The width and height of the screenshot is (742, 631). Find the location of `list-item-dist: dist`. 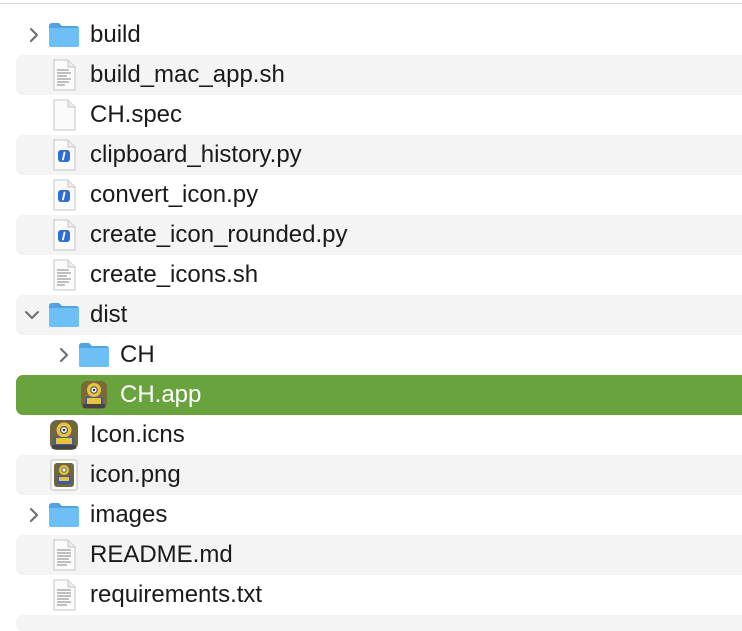

list-item-dist: dist is located at coordinates (379, 315).